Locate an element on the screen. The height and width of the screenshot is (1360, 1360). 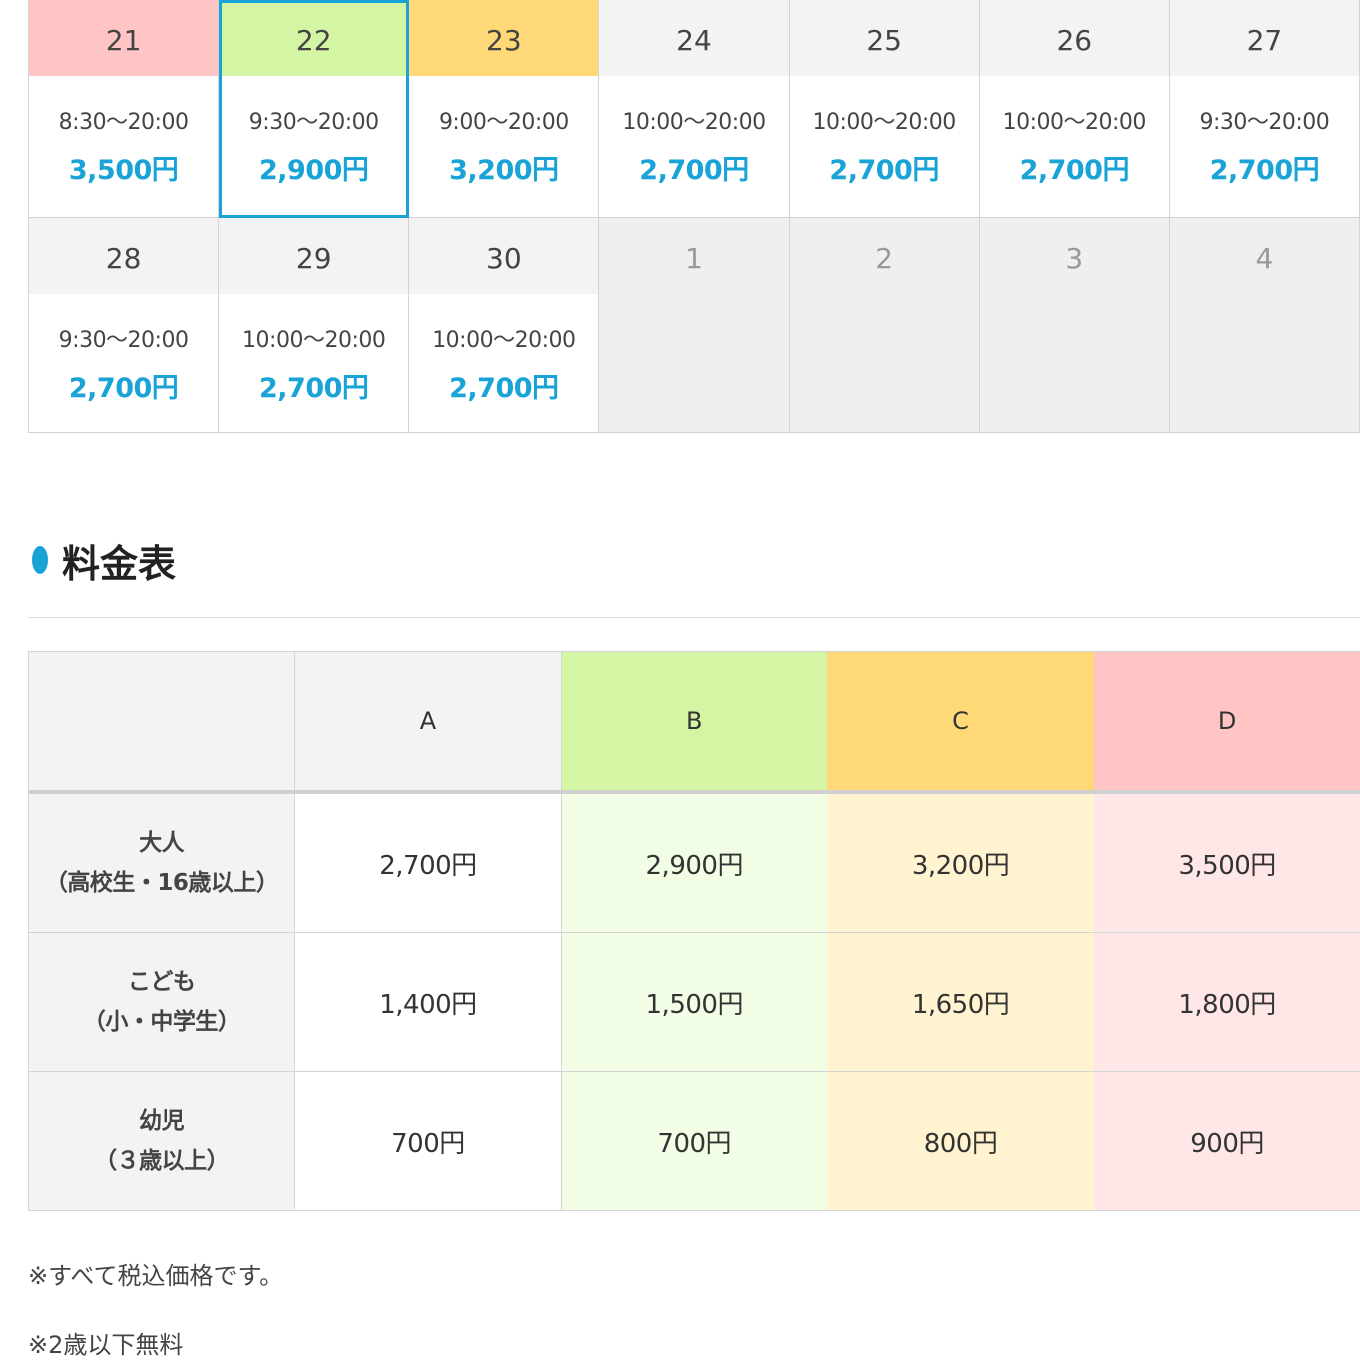
note-tax-included: ※すべて税込価格です。 is located at coordinates (156, 1276).